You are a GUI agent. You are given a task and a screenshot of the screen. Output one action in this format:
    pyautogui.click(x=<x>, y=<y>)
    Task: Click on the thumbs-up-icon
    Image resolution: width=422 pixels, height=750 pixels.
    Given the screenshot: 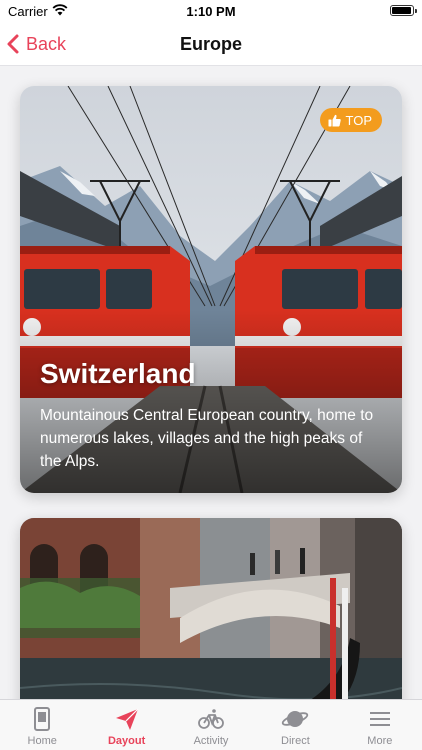 What is the action you would take?
    pyautogui.click(x=334, y=120)
    